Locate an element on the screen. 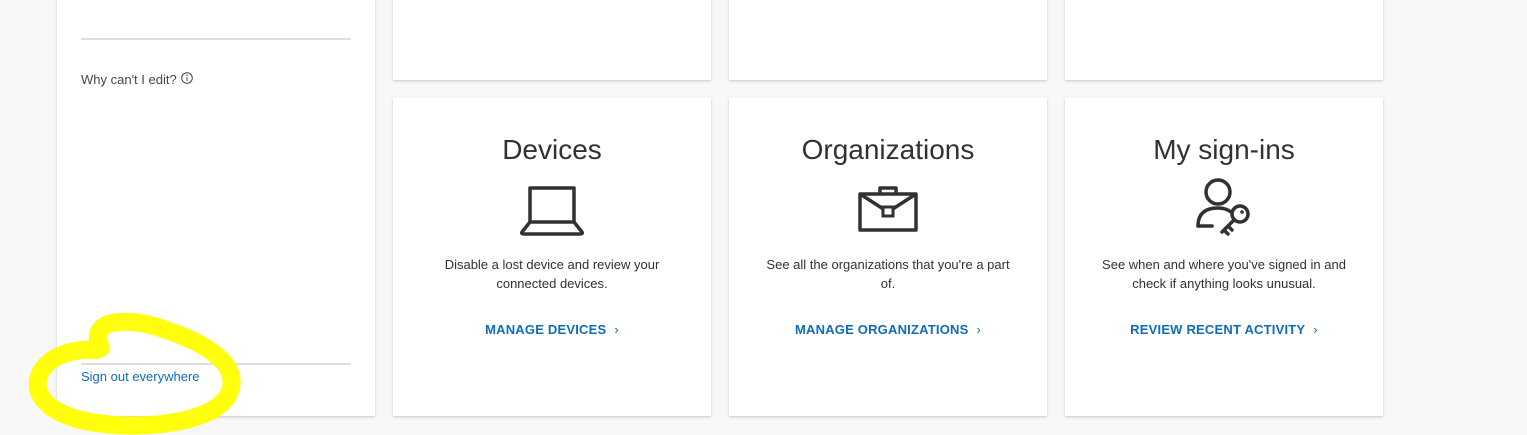  sign-out-everywhere-link: Sign out everywhere is located at coordinates (140, 376).